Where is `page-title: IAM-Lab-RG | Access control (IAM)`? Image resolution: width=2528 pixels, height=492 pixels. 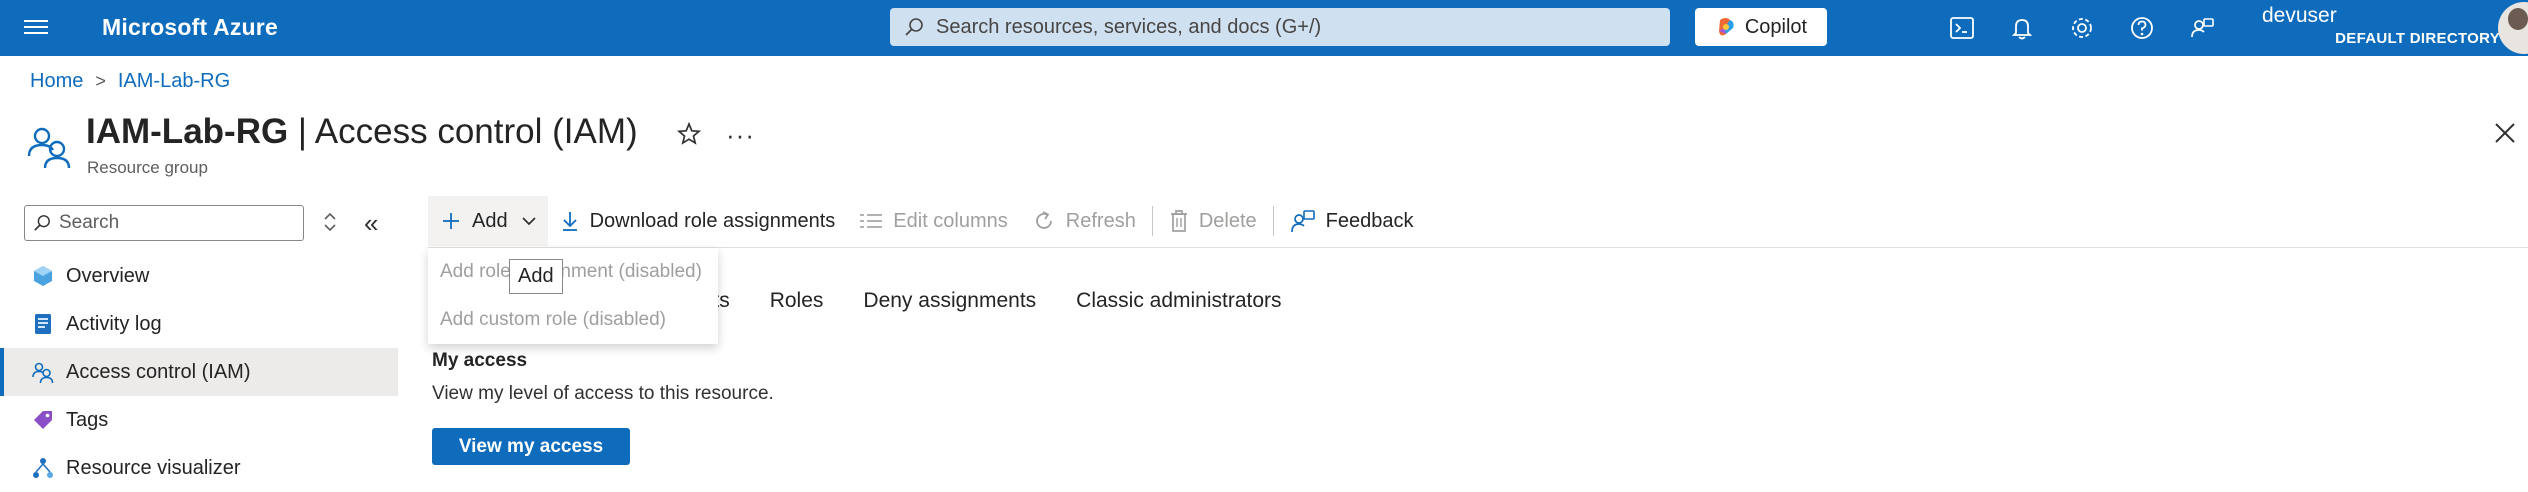
page-title: IAM-Lab-RG | Access control (IAM) is located at coordinates (362, 132).